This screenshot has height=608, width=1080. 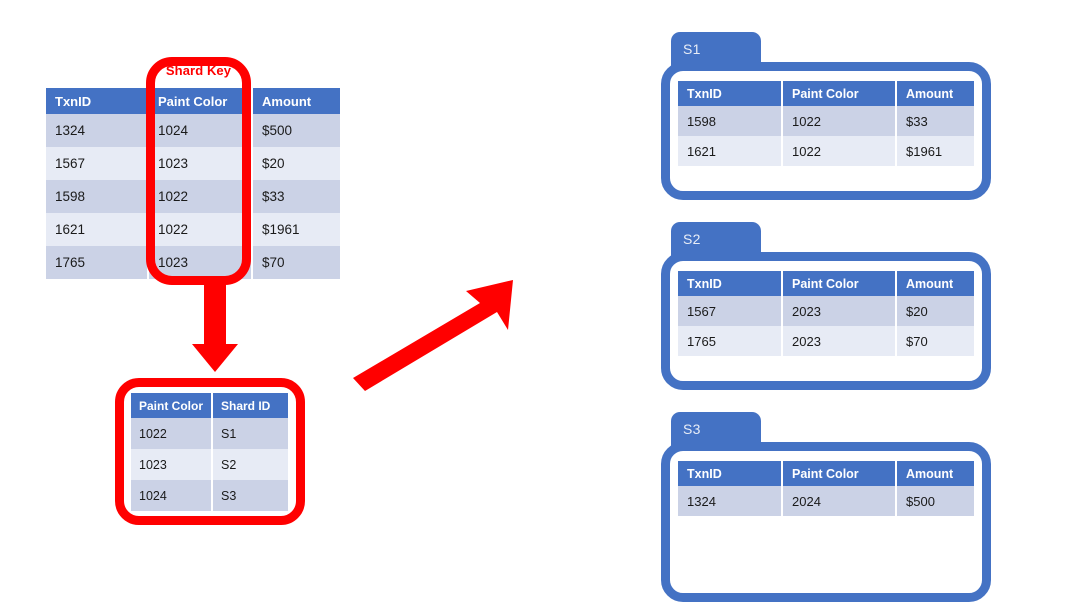 I want to click on table-row: 1567 2023 $20, so click(x=826, y=311).